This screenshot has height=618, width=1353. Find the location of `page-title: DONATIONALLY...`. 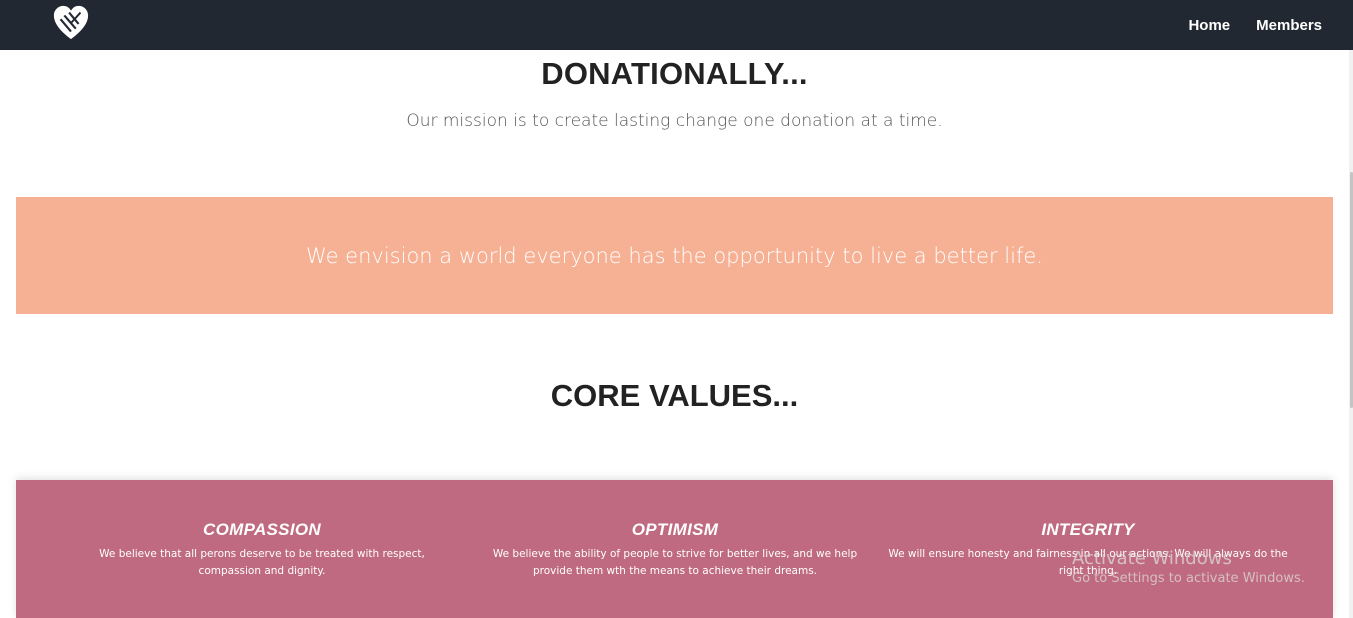

page-title: DONATIONALLY... is located at coordinates (674, 73).